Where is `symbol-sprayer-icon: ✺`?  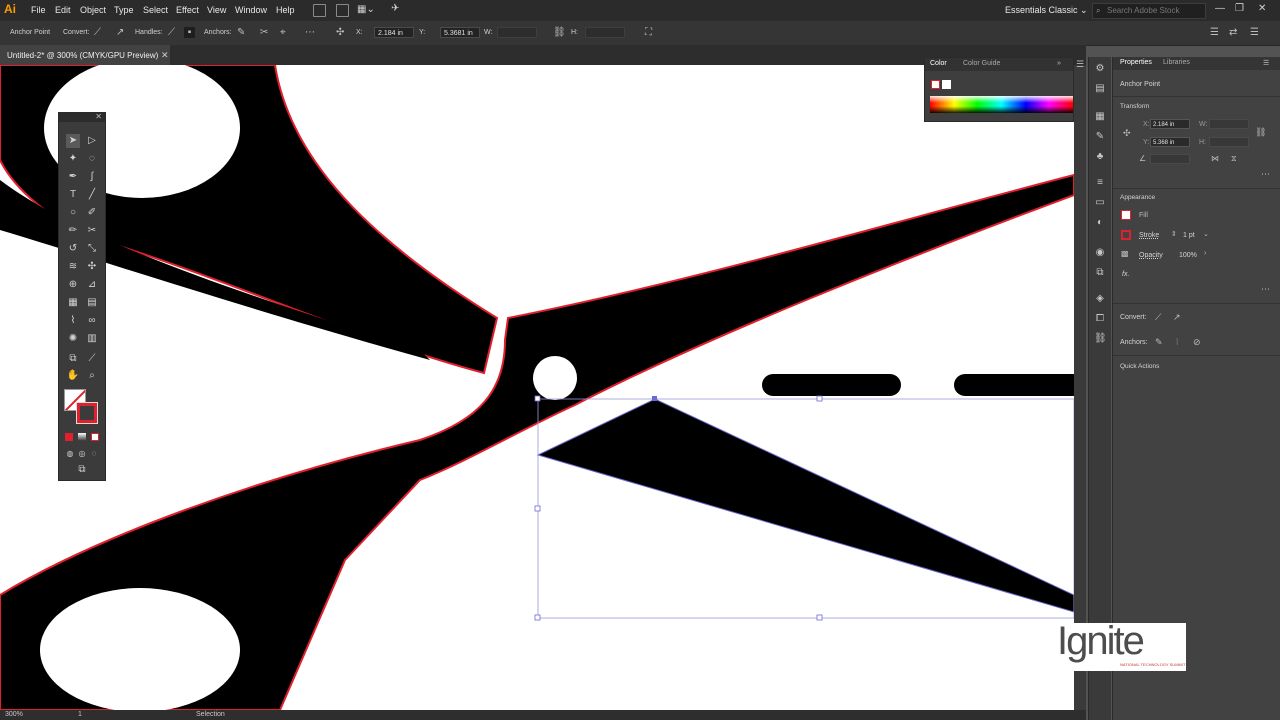
symbol-sprayer-icon: ✺ is located at coordinates (73, 339).